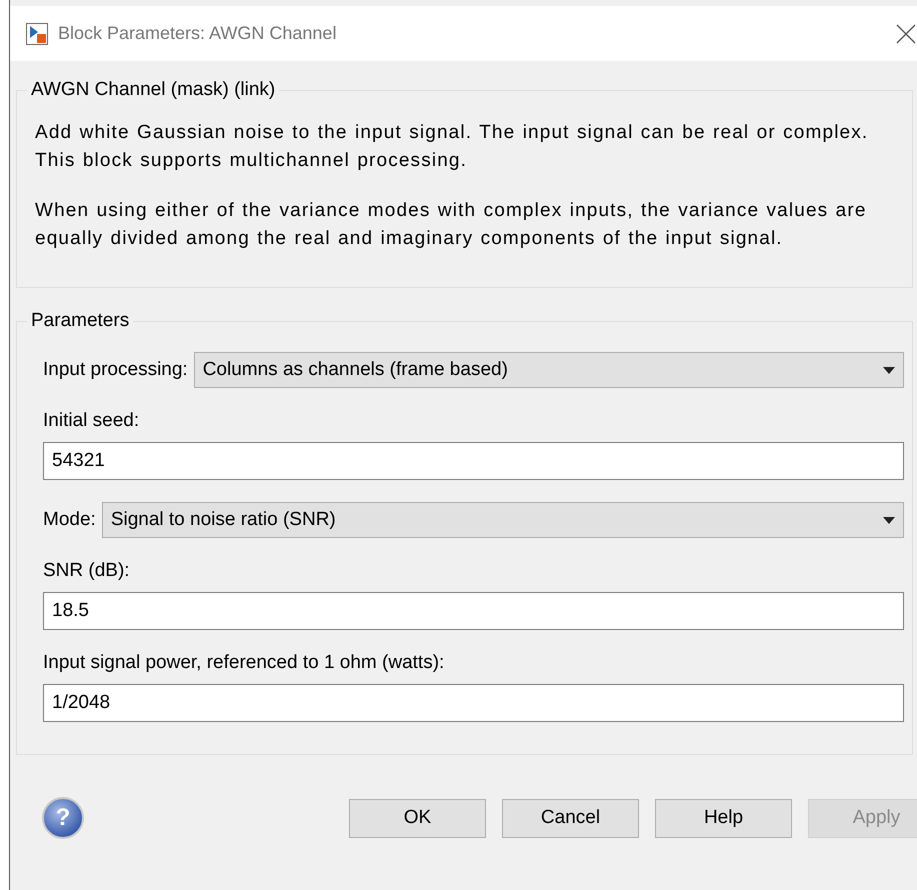  I want to click on field-label: SNR (dB):, so click(87, 571).